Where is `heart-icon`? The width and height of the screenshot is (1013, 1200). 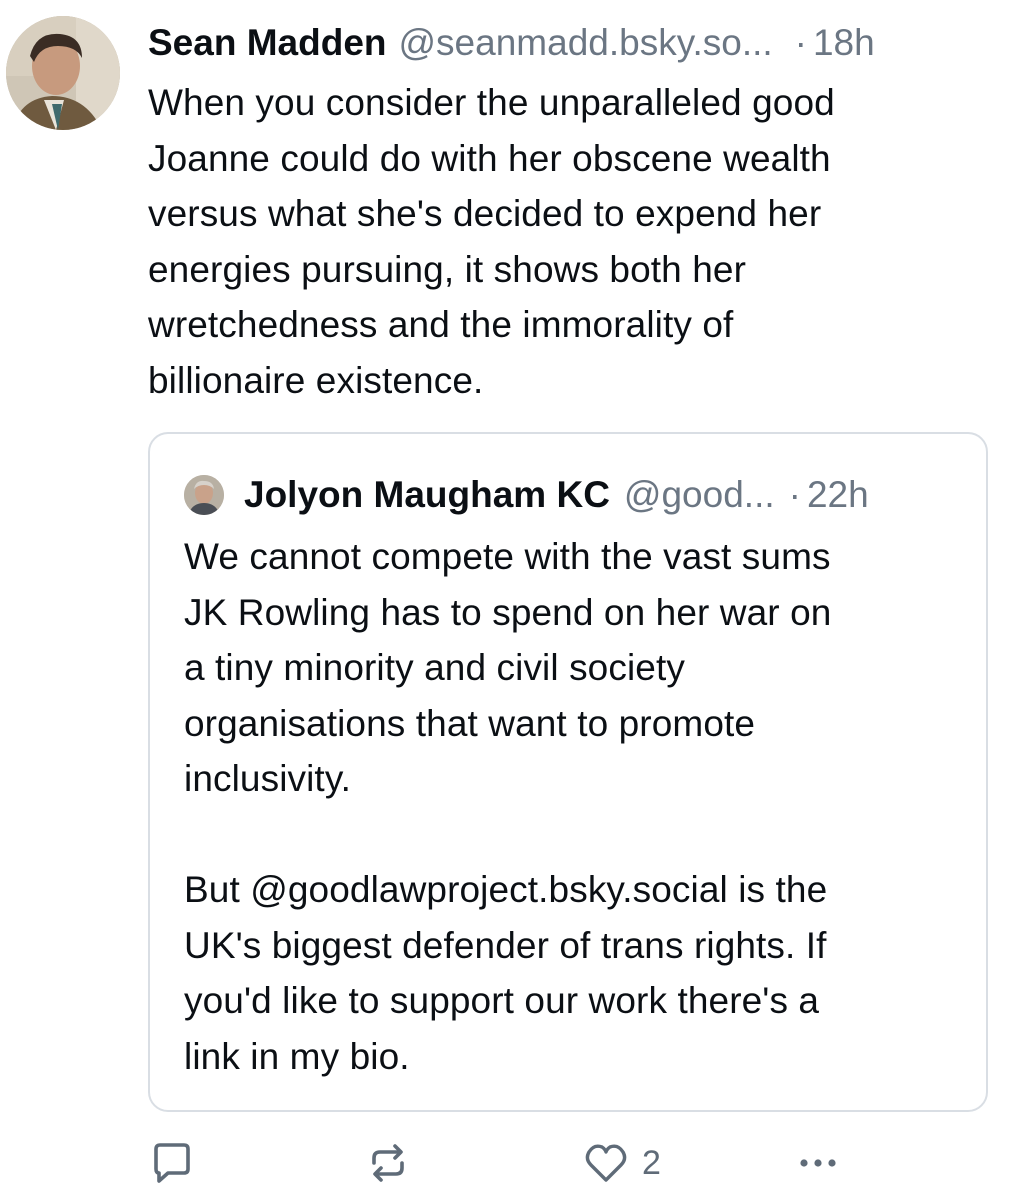
heart-icon is located at coordinates (606, 1163).